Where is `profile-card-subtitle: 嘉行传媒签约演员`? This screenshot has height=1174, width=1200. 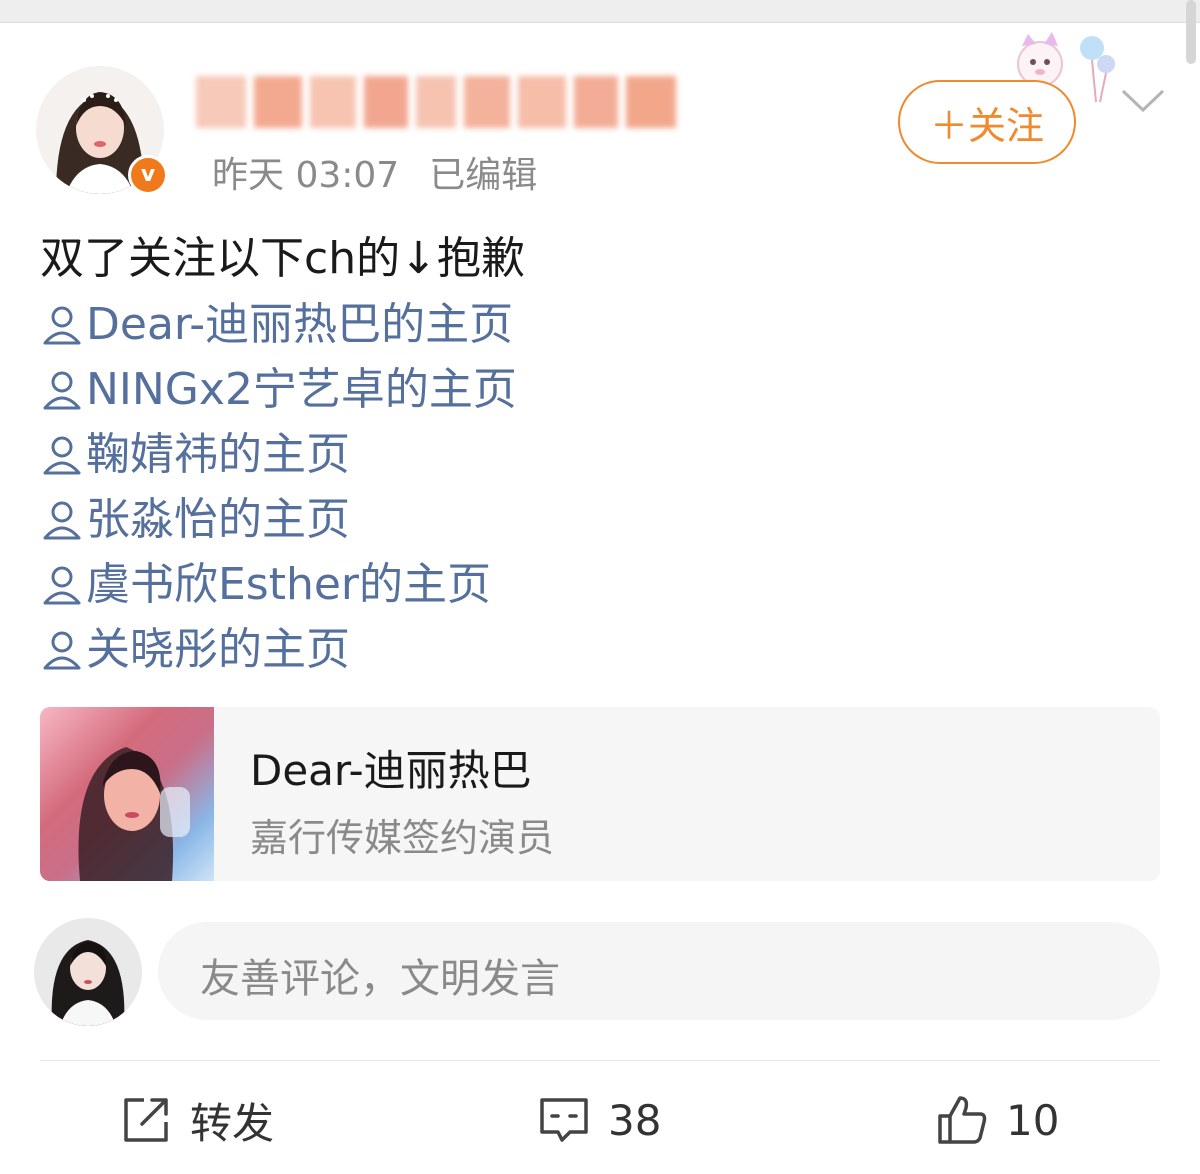
profile-card-subtitle: 嘉行传媒签约演员 is located at coordinates (402, 838).